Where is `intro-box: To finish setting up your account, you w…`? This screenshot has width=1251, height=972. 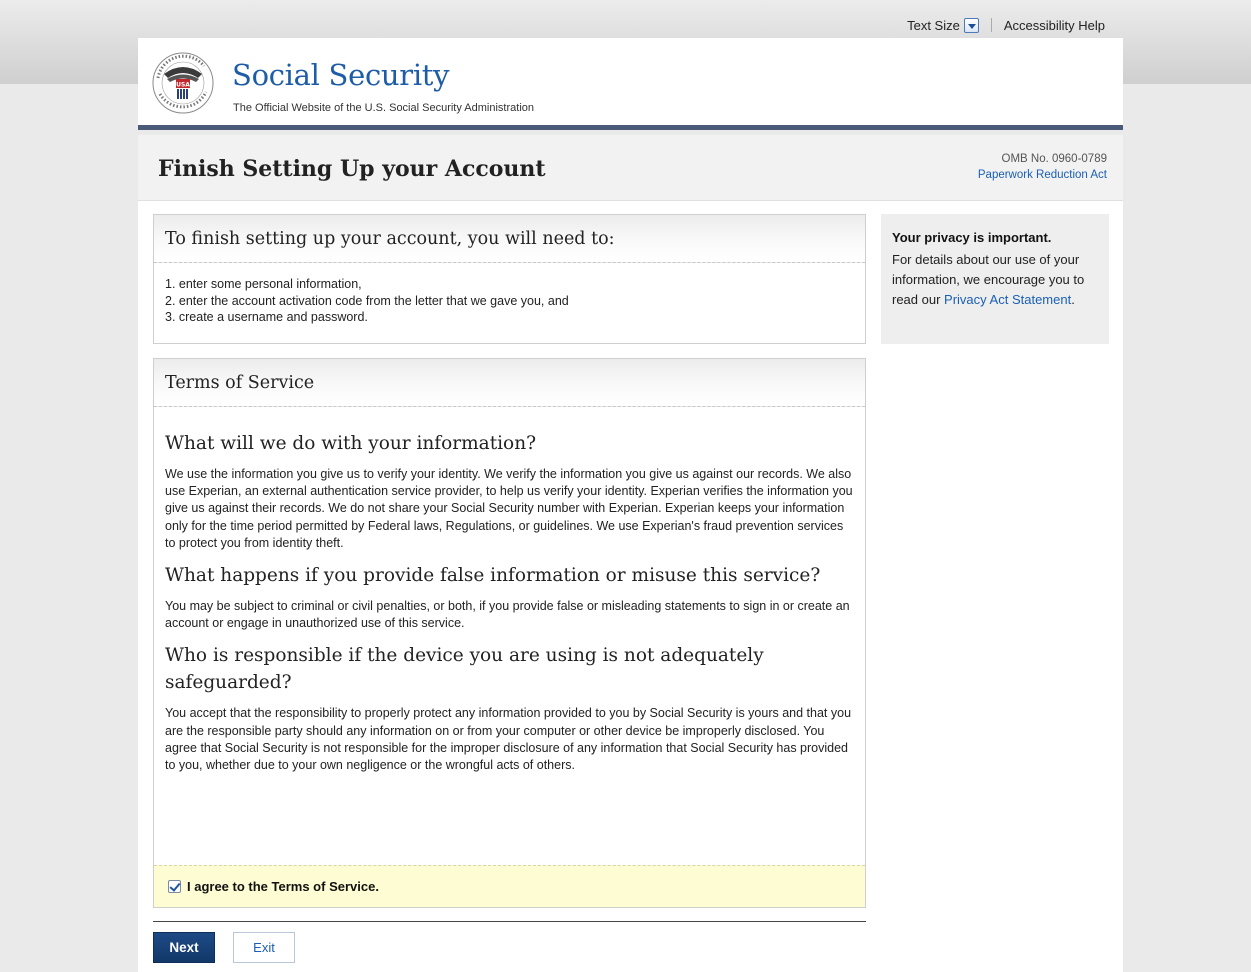 intro-box: To finish setting up your account, you w… is located at coordinates (509, 279).